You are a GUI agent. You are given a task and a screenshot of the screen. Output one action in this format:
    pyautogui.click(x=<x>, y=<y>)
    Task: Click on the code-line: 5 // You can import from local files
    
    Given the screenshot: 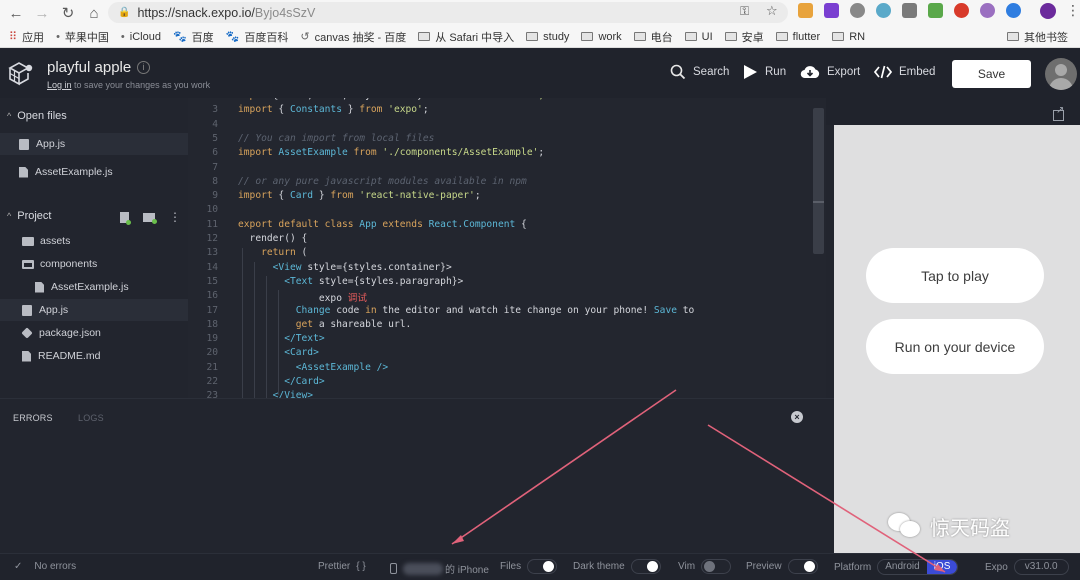 What is the action you would take?
    pyautogui.click(x=507, y=140)
    